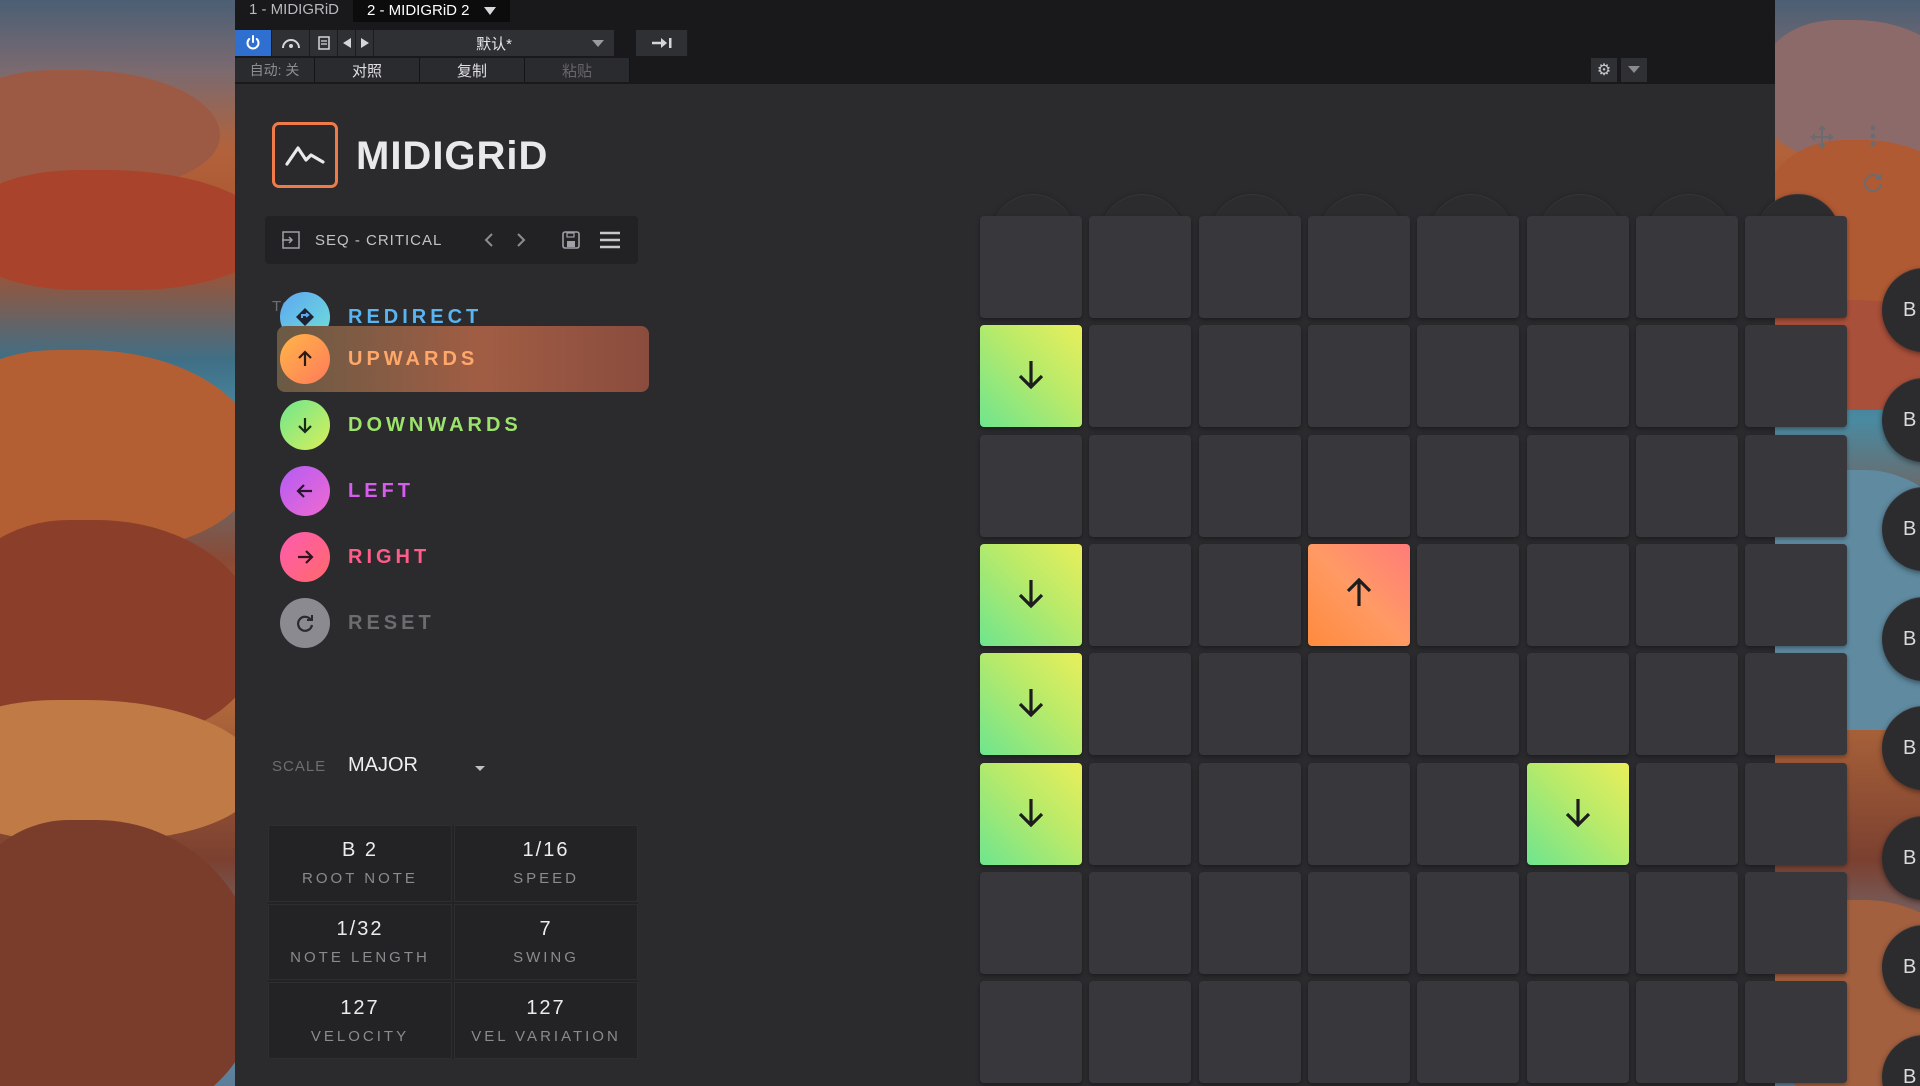 The image size is (1920, 1086). I want to click on automation-button, so click(291, 43).